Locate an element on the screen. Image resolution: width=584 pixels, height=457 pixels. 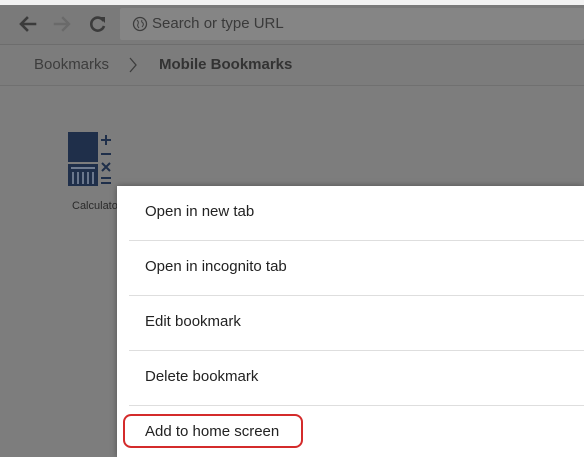
menu-item-label: Add to home screen is located at coordinates (212, 431).